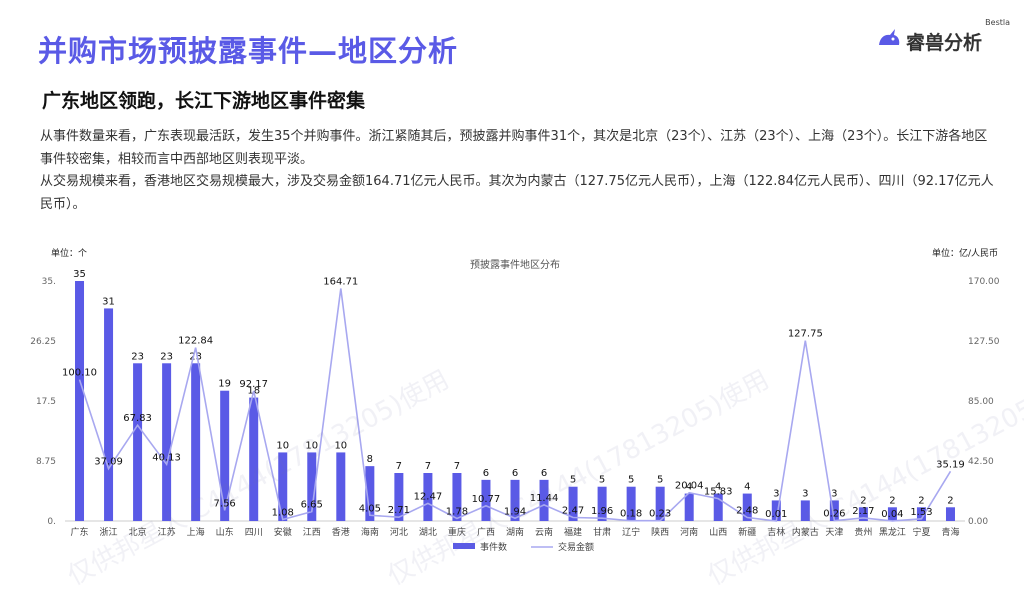 The width and height of the screenshot is (1024, 593). What do you see at coordinates (660, 532) in the screenshot?
I see `x-tick-label: 陕西` at bounding box center [660, 532].